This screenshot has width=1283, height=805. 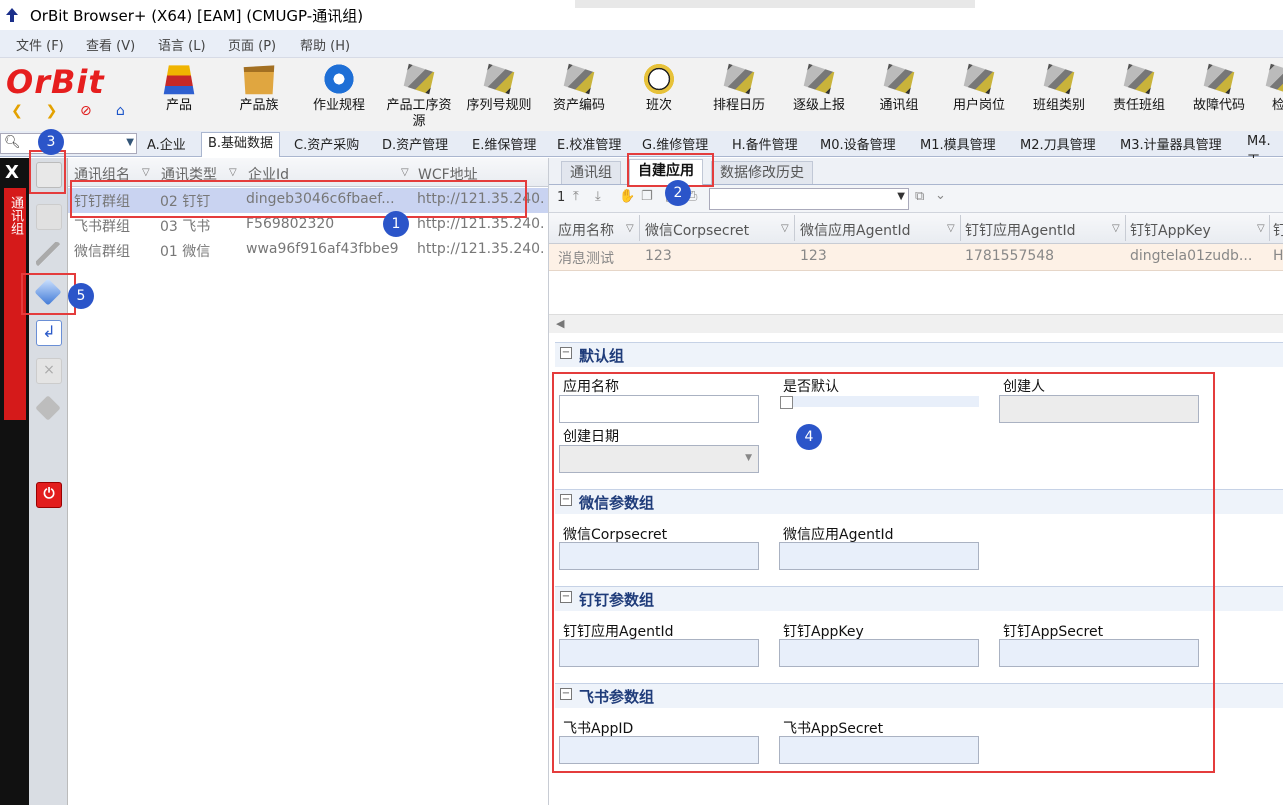 I want to click on horizontal-scrollbar: ◀, so click(x=916, y=323).